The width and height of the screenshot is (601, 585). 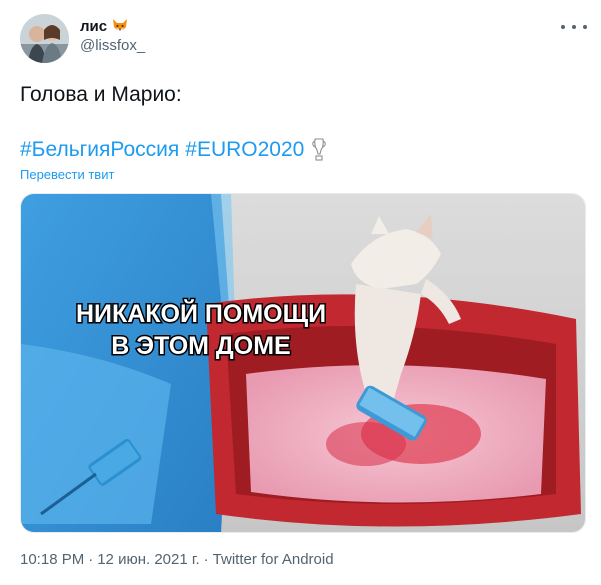 What do you see at coordinates (44, 38) in the screenshot?
I see `avatar` at bounding box center [44, 38].